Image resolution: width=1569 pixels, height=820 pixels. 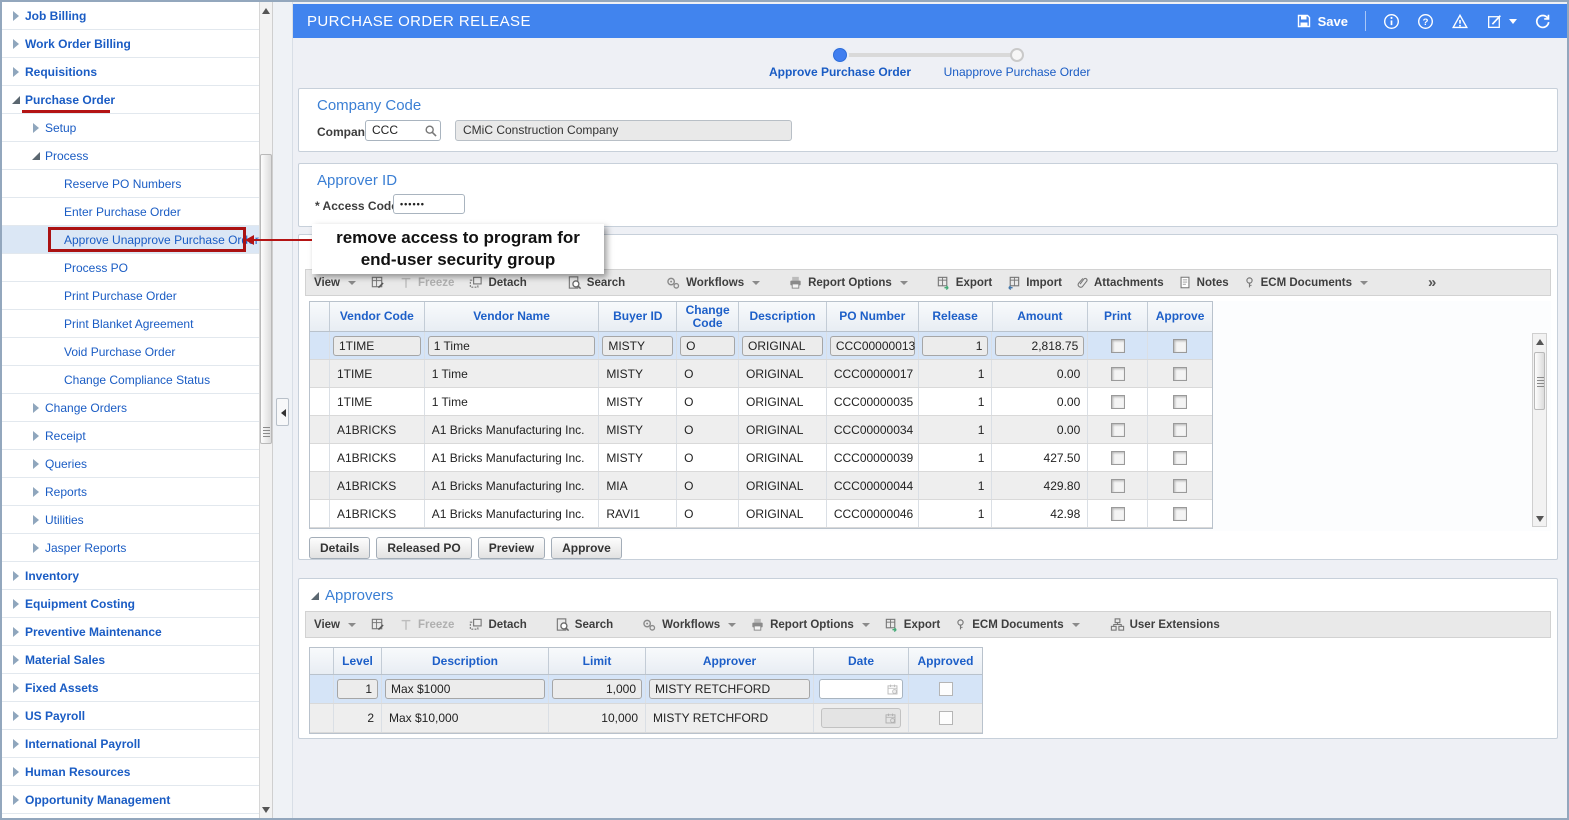 I want to click on user-extensions-button: User Extensions, so click(x=1165, y=624).